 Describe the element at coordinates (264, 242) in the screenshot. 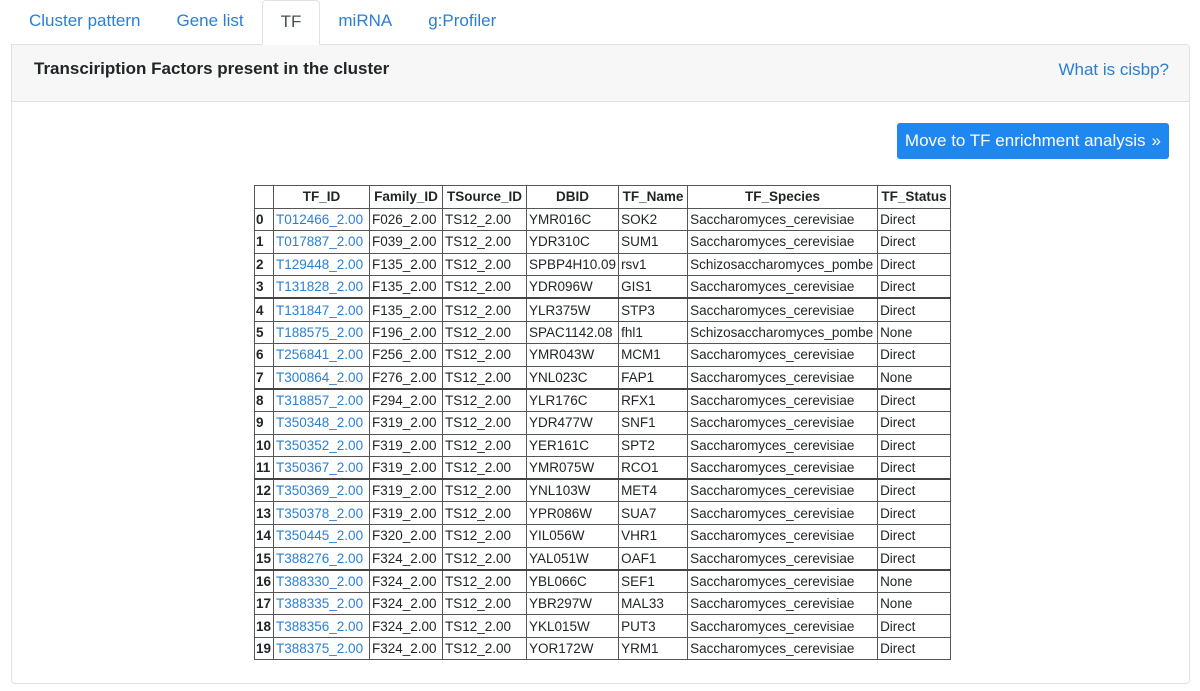

I see `row-index: 1` at that location.